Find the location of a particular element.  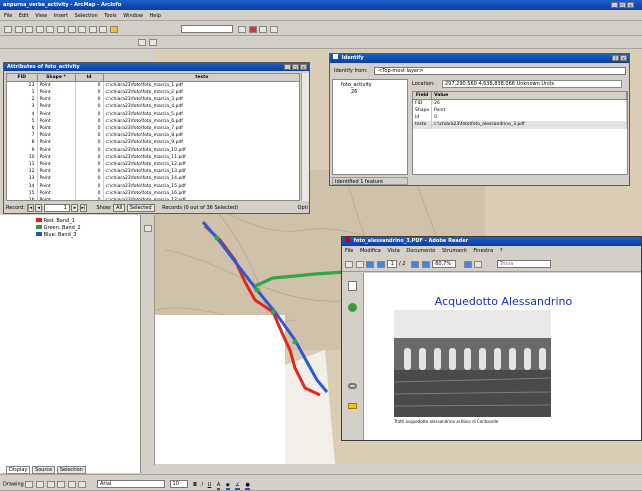

reader-menu-strumenti: Strumenti is located at coordinates (454, 251).